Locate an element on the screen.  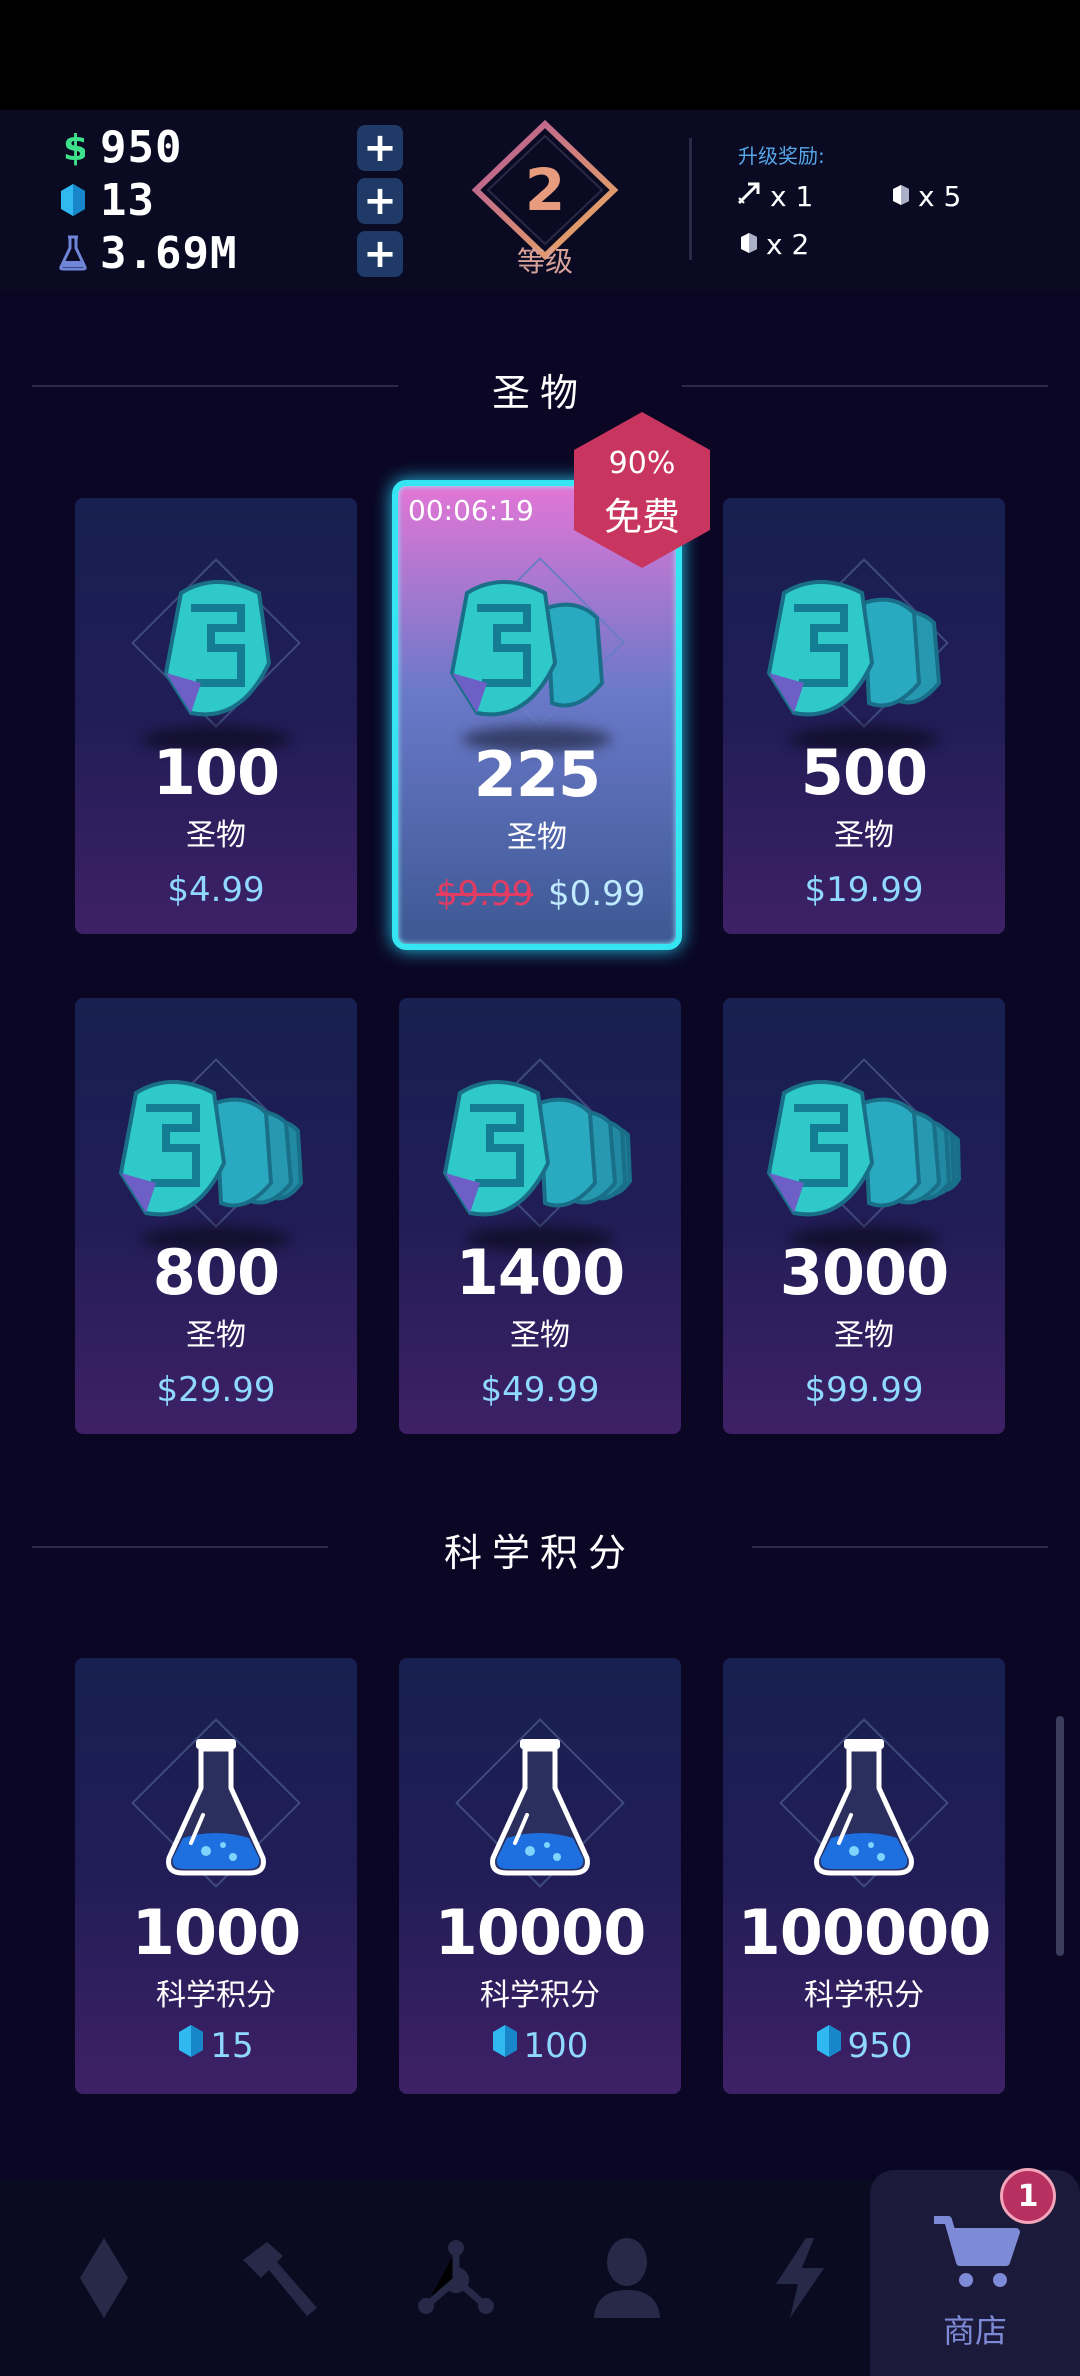
relic-pack-card: 3000 圣物 $99.99 is located at coordinates (864, 1216).